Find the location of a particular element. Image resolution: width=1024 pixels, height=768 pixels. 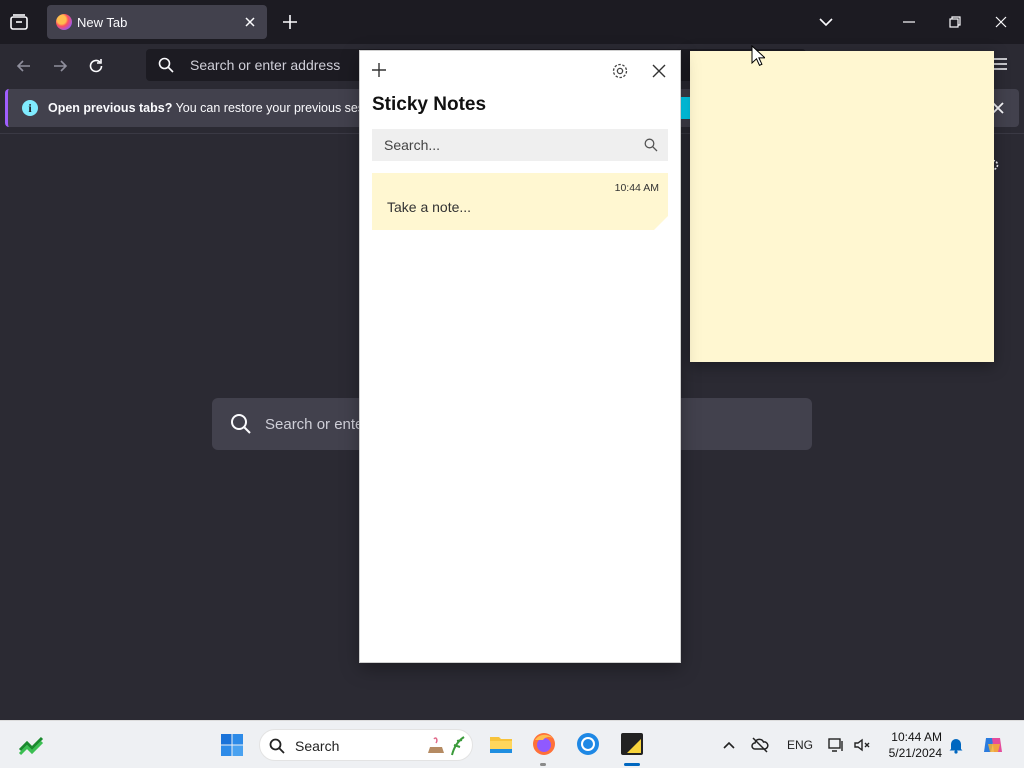

note-timestamp: 10:44 AM is located at coordinates (636, 188).